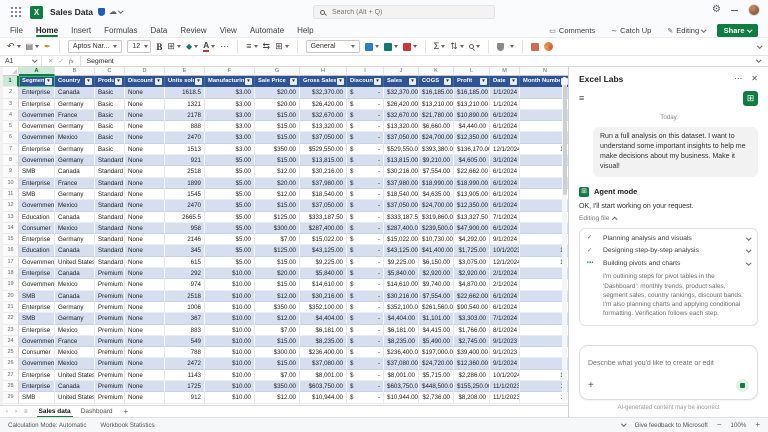 The width and height of the screenshot is (768, 432). I want to click on cell-H27: $8,001.00, so click(323, 375).